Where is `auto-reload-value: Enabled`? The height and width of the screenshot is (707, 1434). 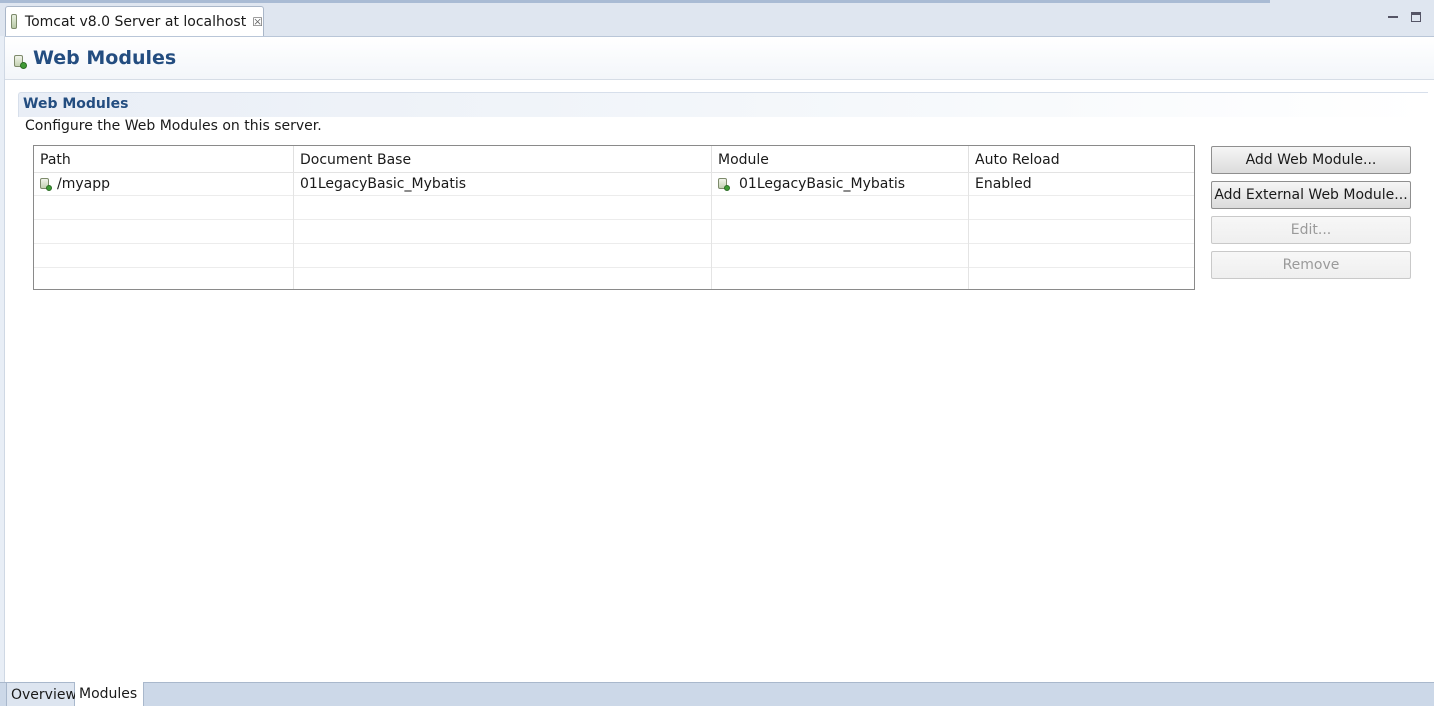
auto-reload-value: Enabled is located at coordinates (1003, 184).